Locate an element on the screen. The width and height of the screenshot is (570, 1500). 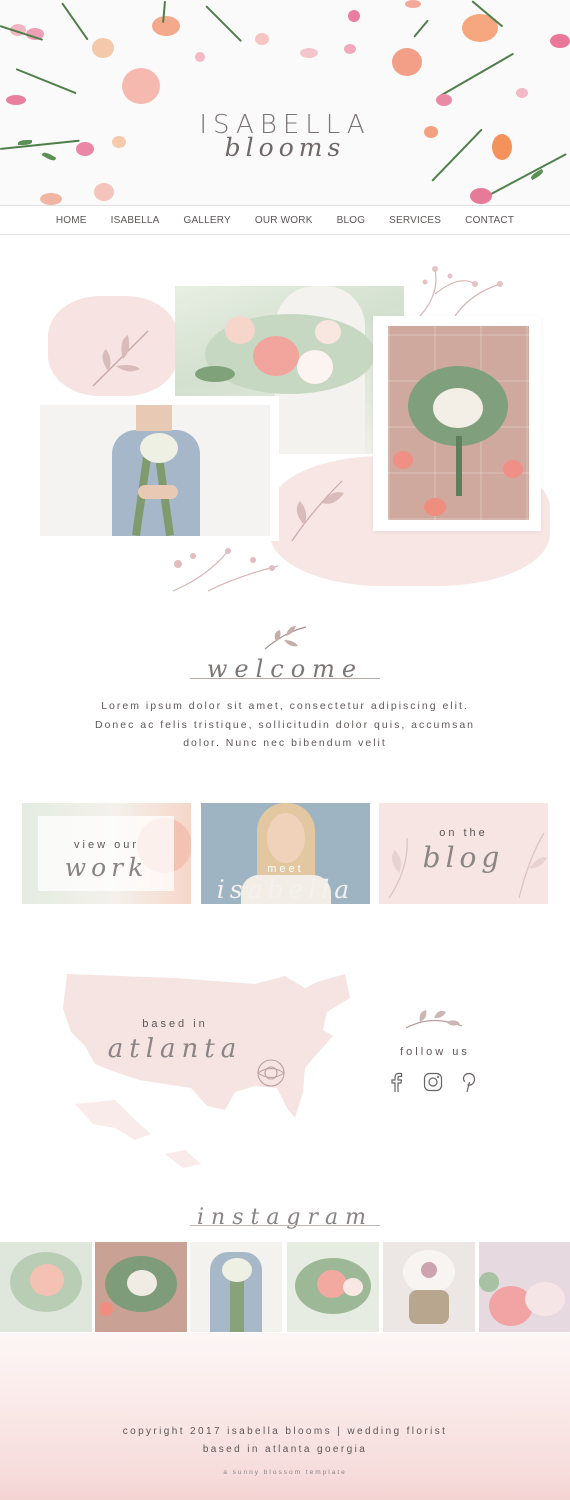
tile-script-label: isabella is located at coordinates (285, 889).